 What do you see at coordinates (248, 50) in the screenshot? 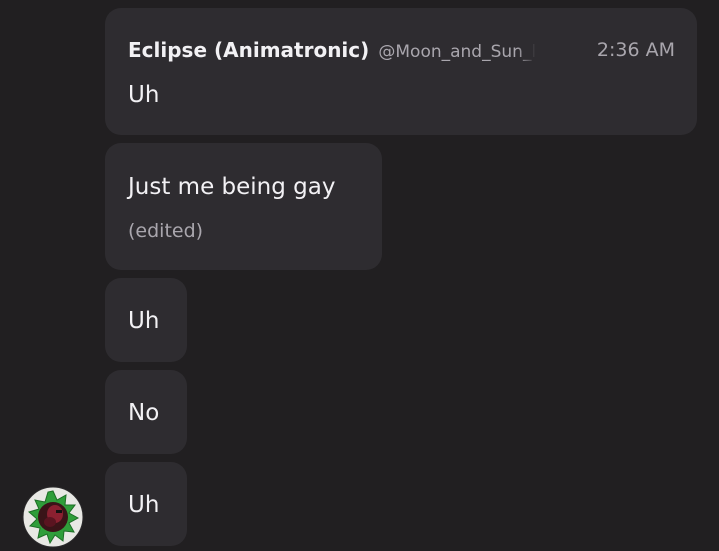
I see `author-name: Eclipse (Animatronic)` at bounding box center [248, 50].